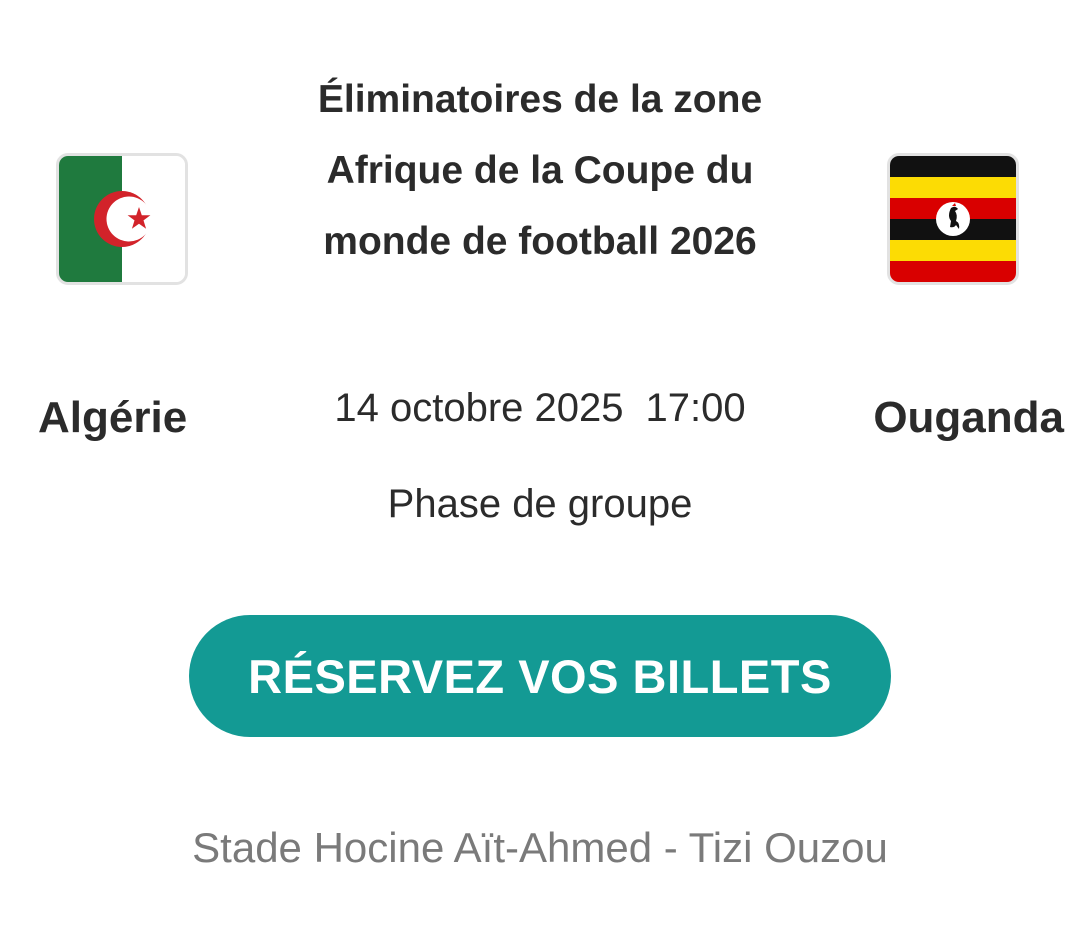  Describe the element at coordinates (540, 847) in the screenshot. I see `venue-label: Stade Hocine Aït-Ahmed - Tizi Ouzou` at that location.